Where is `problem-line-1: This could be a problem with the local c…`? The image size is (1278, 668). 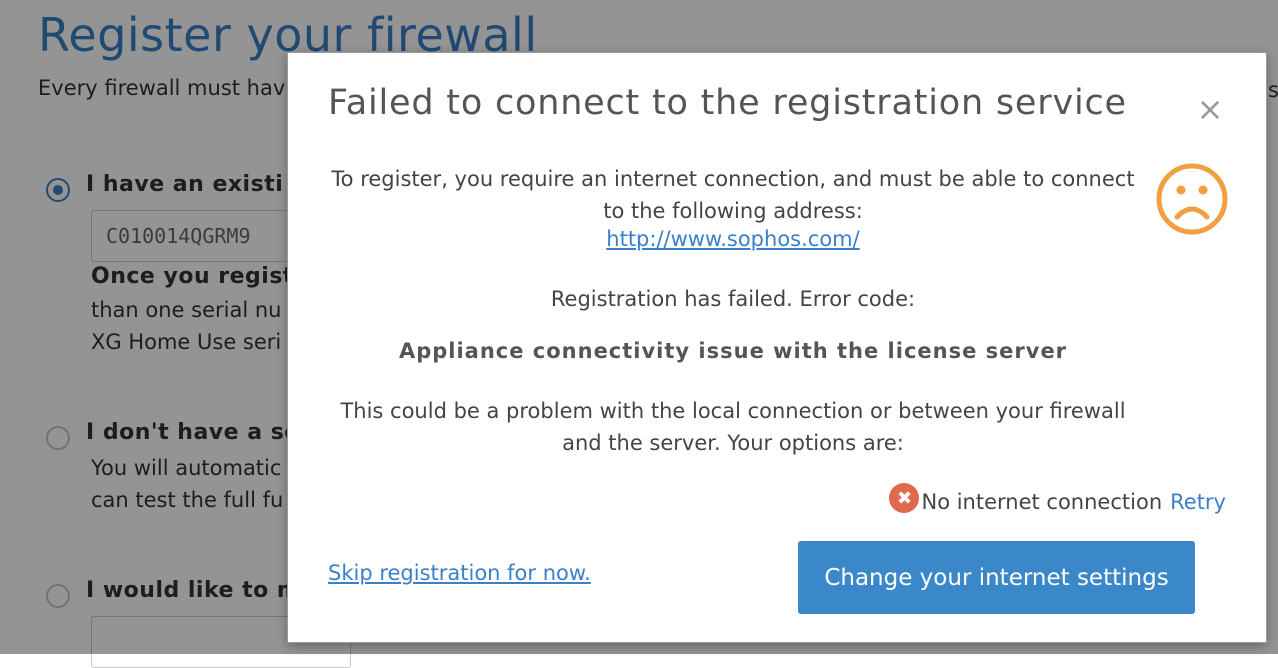 problem-line-1: This could be a problem with the local c… is located at coordinates (733, 411).